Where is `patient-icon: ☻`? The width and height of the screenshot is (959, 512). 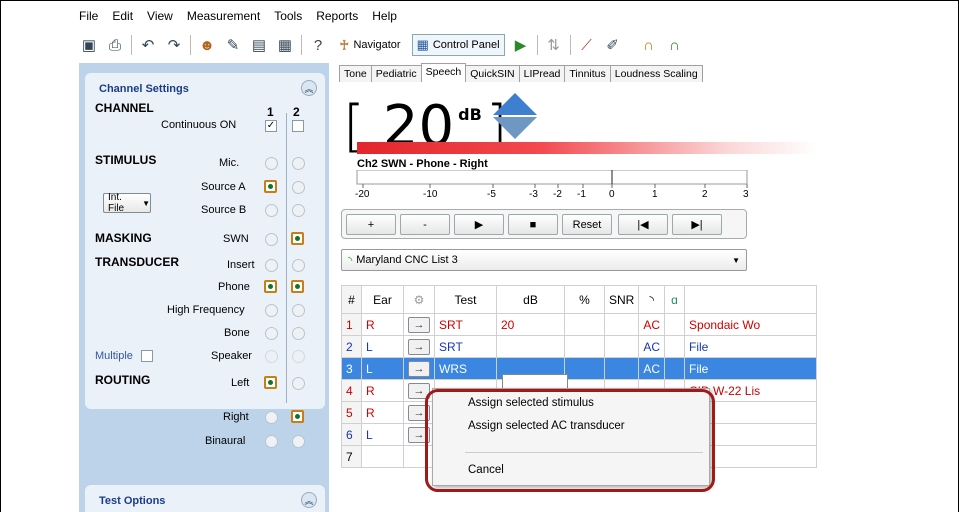
patient-icon: ☻ is located at coordinates (207, 45).